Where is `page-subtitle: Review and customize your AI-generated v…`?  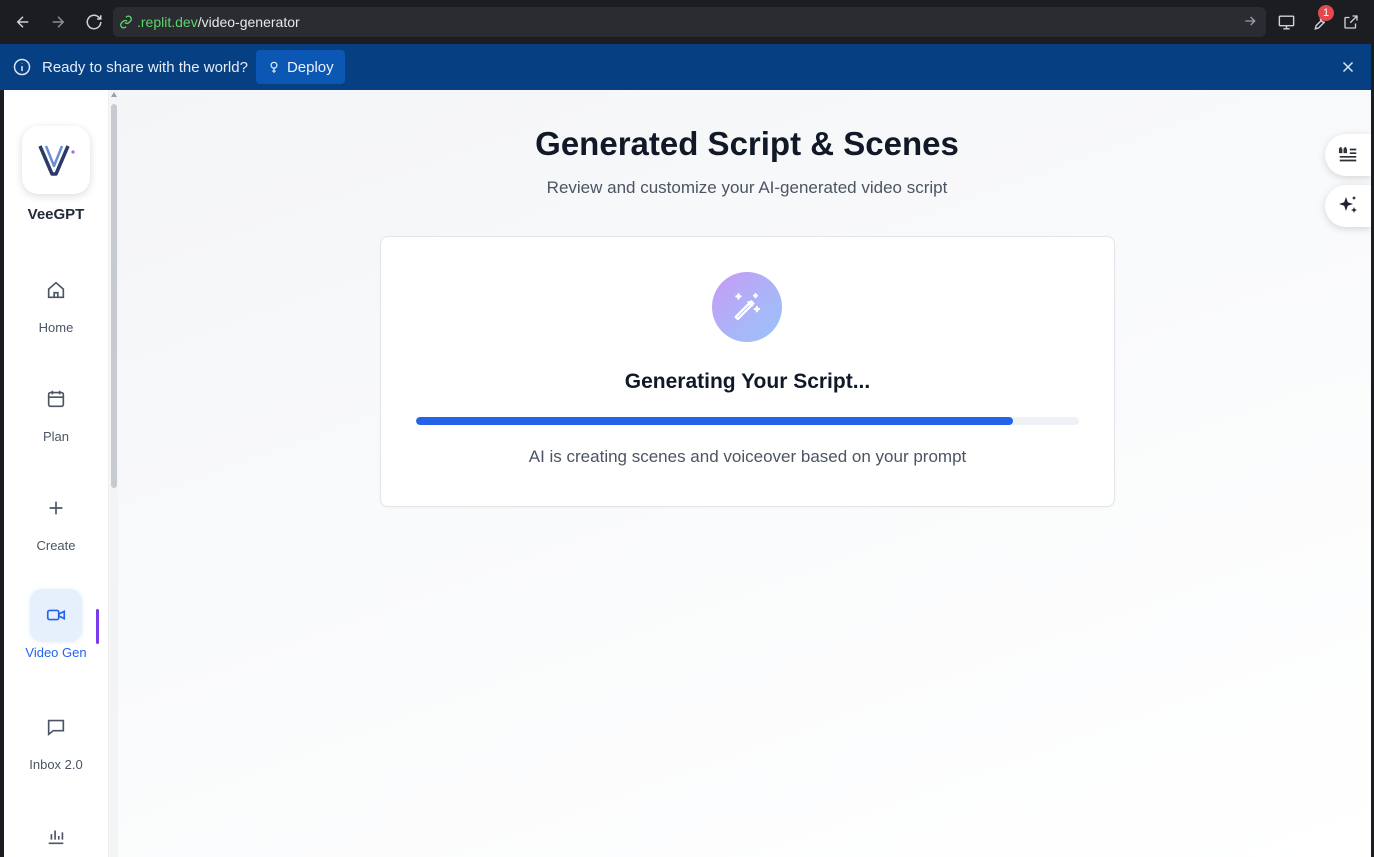
page-subtitle: Review and customize your AI-generated v… is located at coordinates (747, 187).